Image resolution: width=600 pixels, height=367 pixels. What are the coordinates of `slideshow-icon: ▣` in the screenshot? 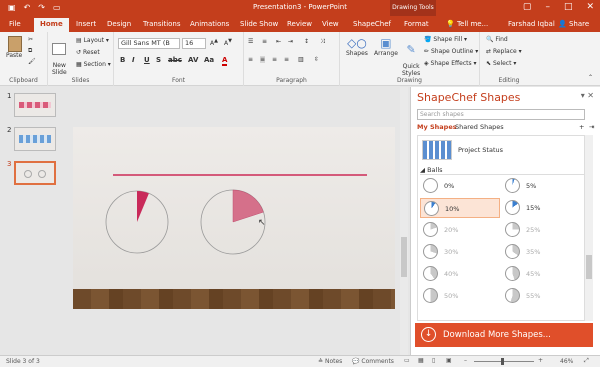 It's located at (449, 360).